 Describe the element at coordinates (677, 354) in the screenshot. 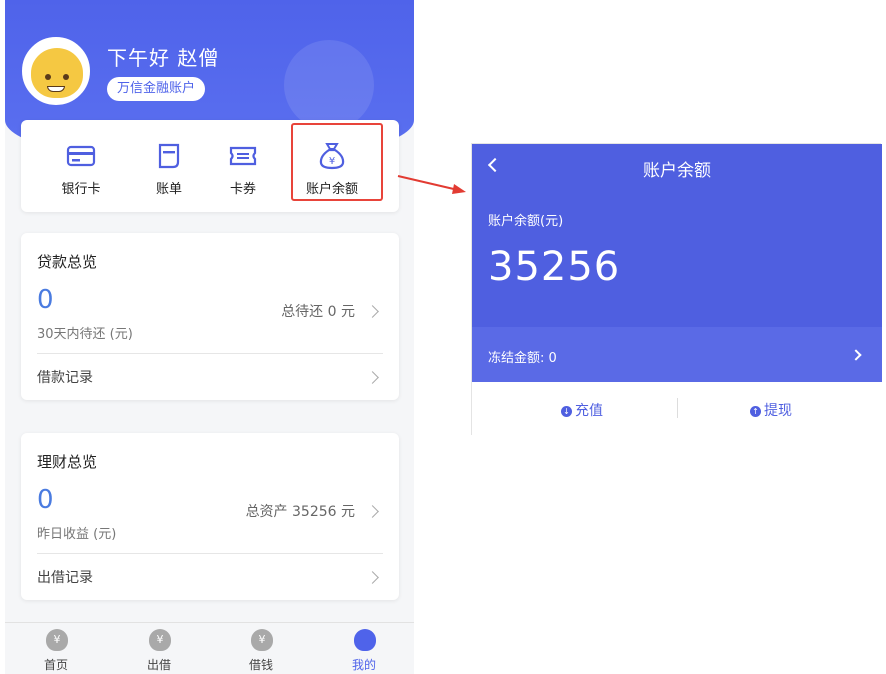

I see `frozen-amount-row: 冻结金额: 0` at that location.